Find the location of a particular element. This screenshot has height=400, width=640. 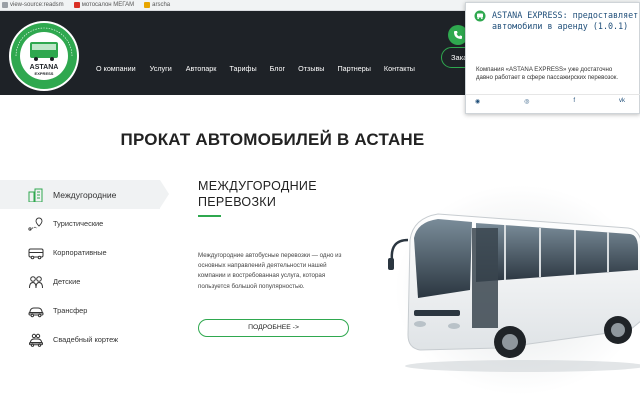

bus-icon is located at coordinates (36, 253).